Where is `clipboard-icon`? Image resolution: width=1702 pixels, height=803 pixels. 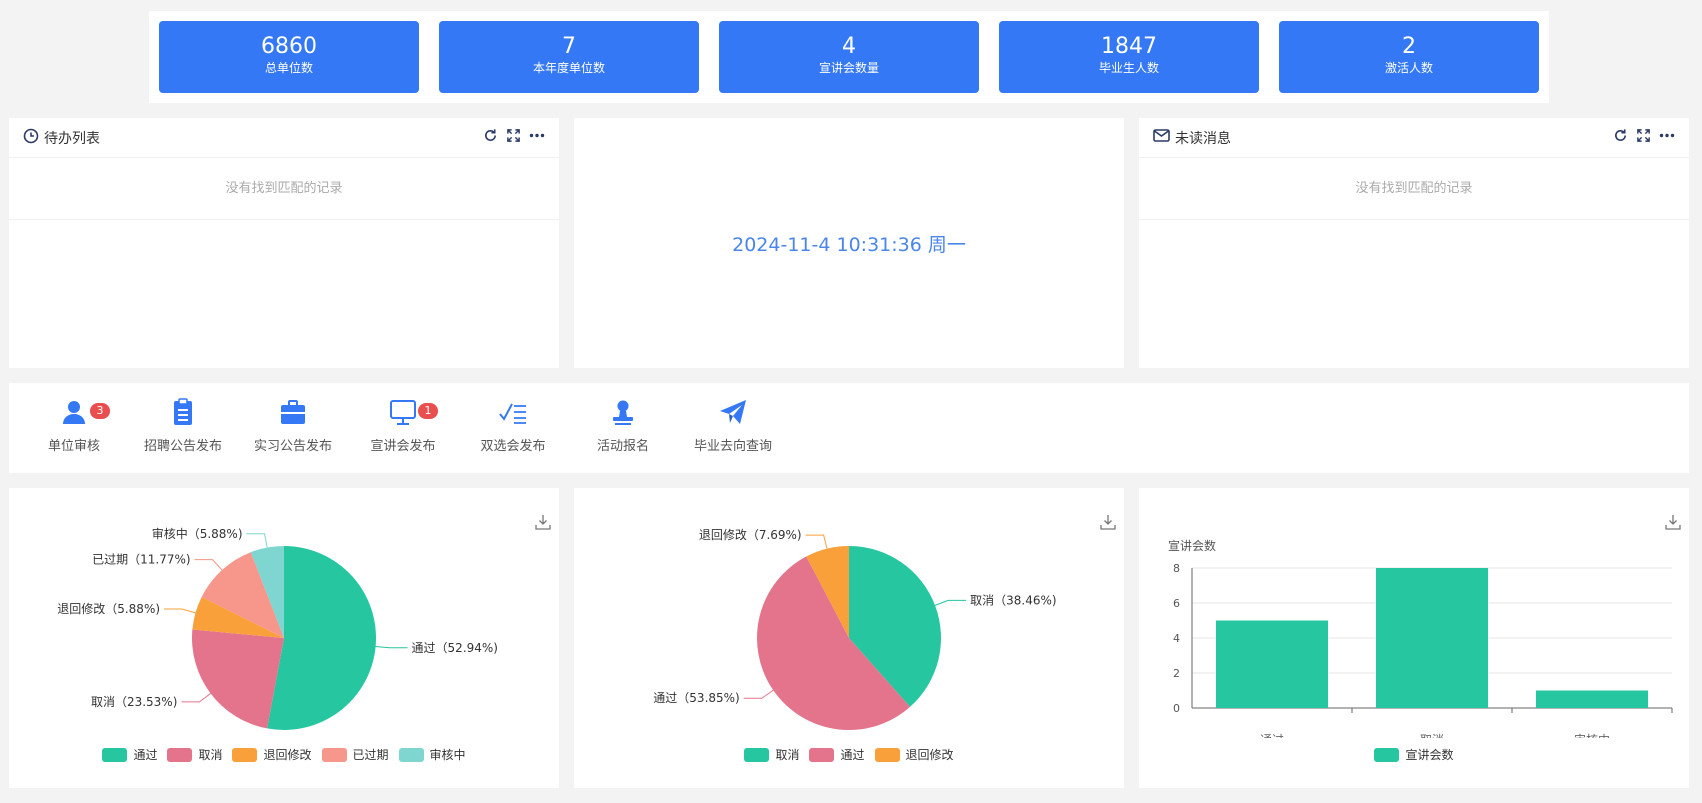 clipboard-icon is located at coordinates (183, 414).